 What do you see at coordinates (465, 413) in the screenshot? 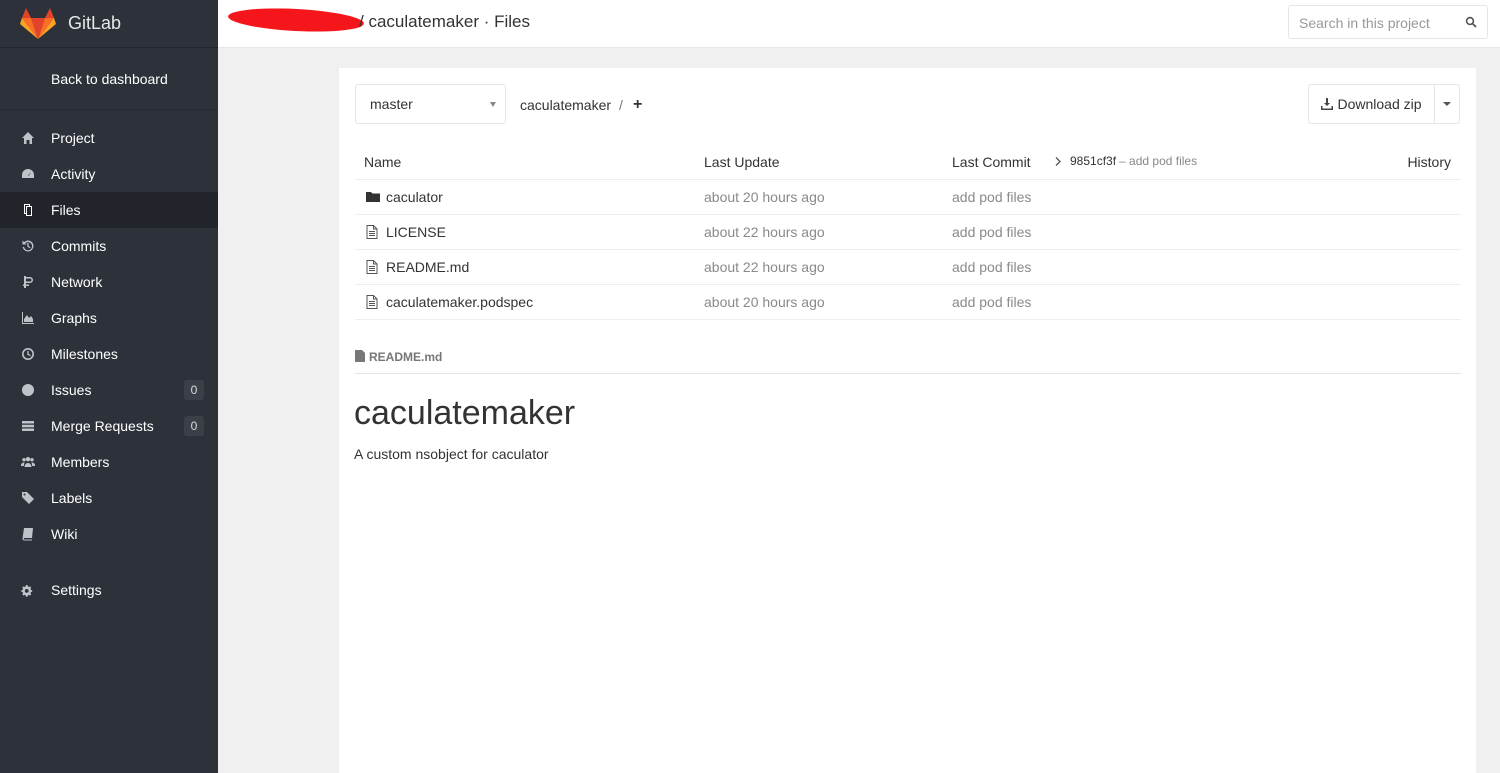
I see `readme-title: caculatemaker` at bounding box center [465, 413].